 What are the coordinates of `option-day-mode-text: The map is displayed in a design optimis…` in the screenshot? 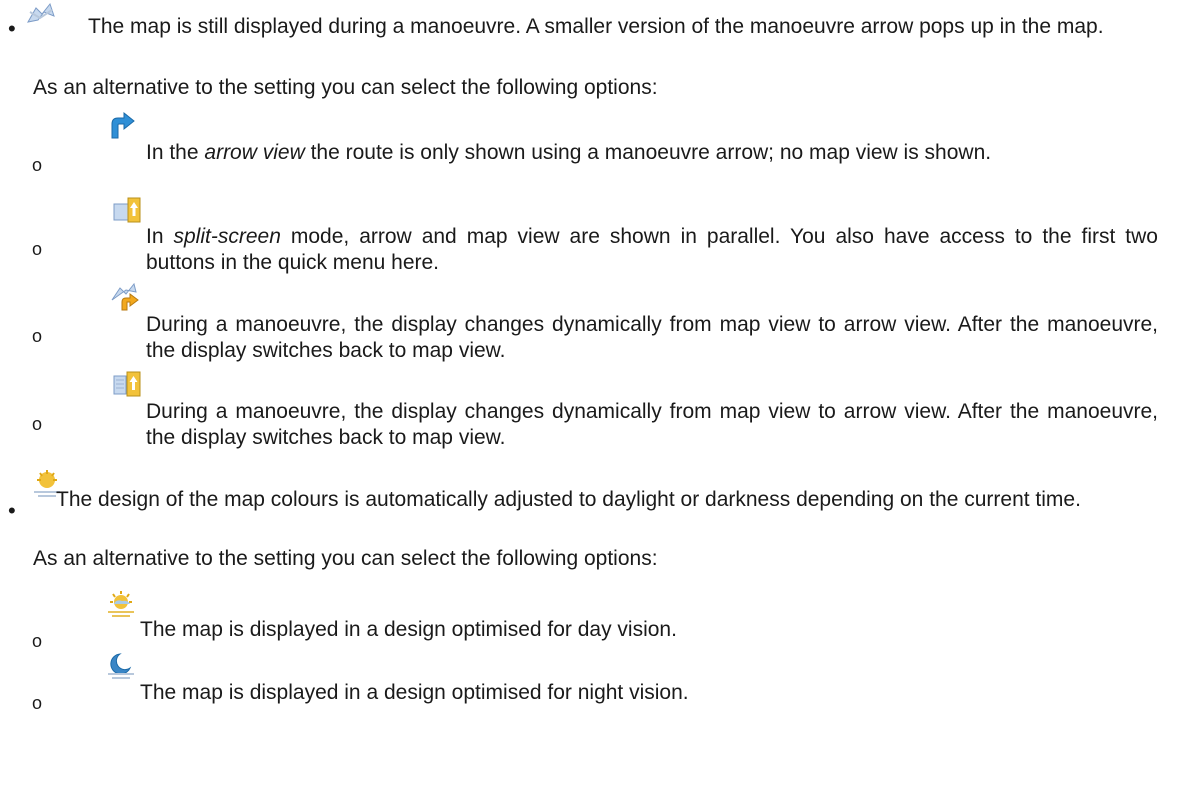 It's located at (408, 629).